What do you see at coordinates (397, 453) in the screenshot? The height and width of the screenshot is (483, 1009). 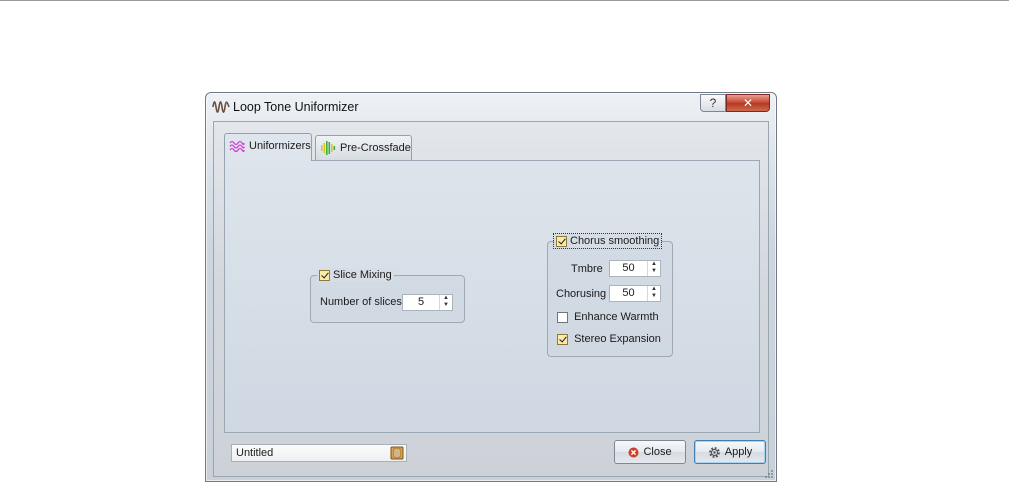 I see `preset-browse-icon` at bounding box center [397, 453].